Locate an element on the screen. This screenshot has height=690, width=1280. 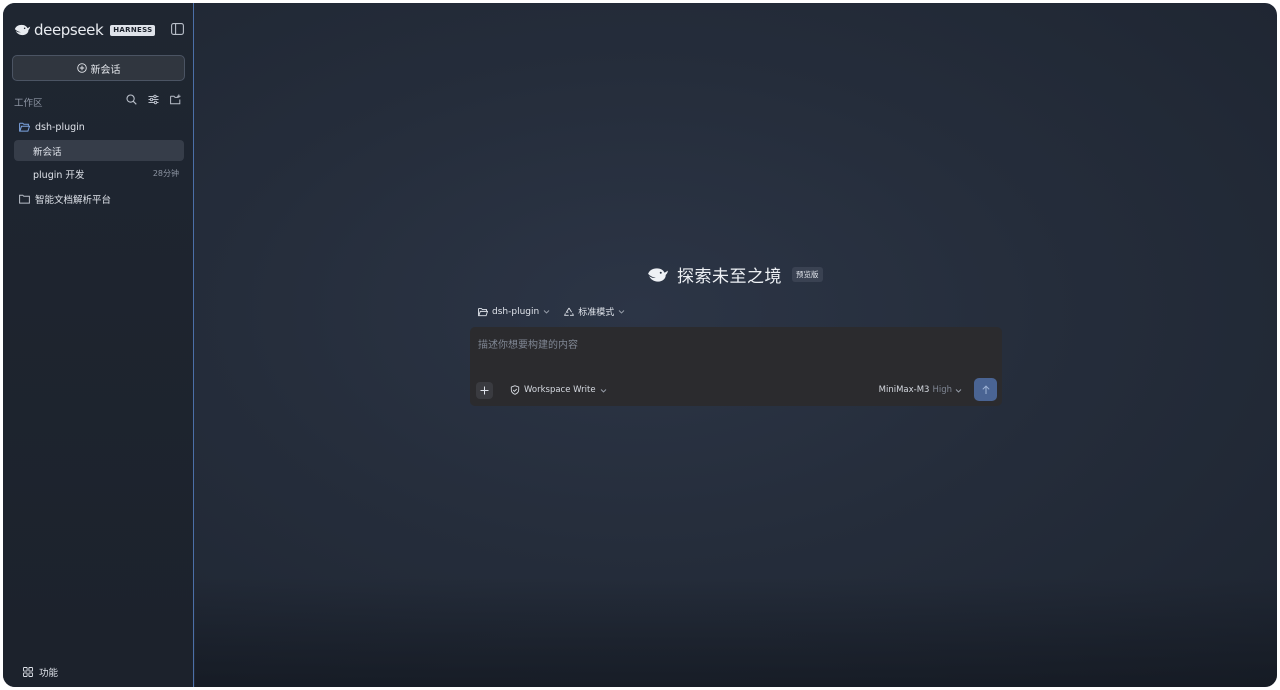
preview-badge: 预览版 is located at coordinates (807, 274).